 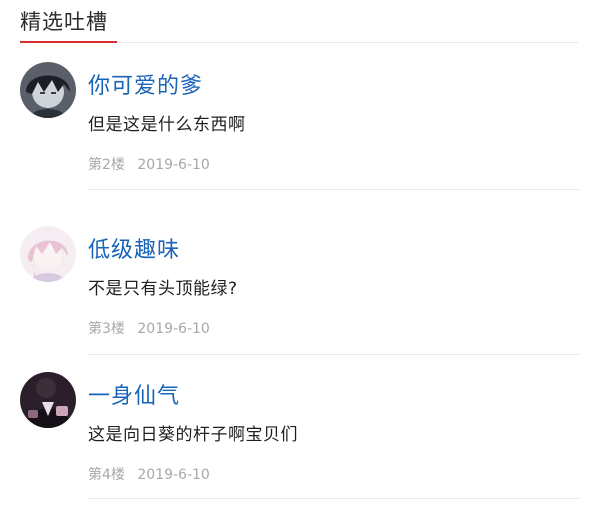 I want to click on floor-number: 第3楼, so click(x=106, y=329).